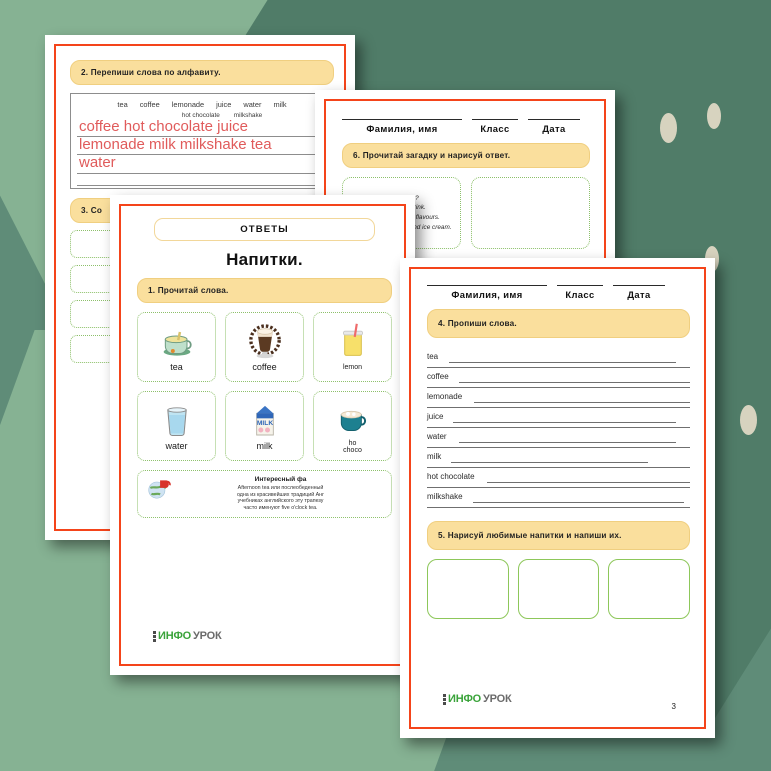  I want to click on copy-word-row: milk, so click(558, 457).